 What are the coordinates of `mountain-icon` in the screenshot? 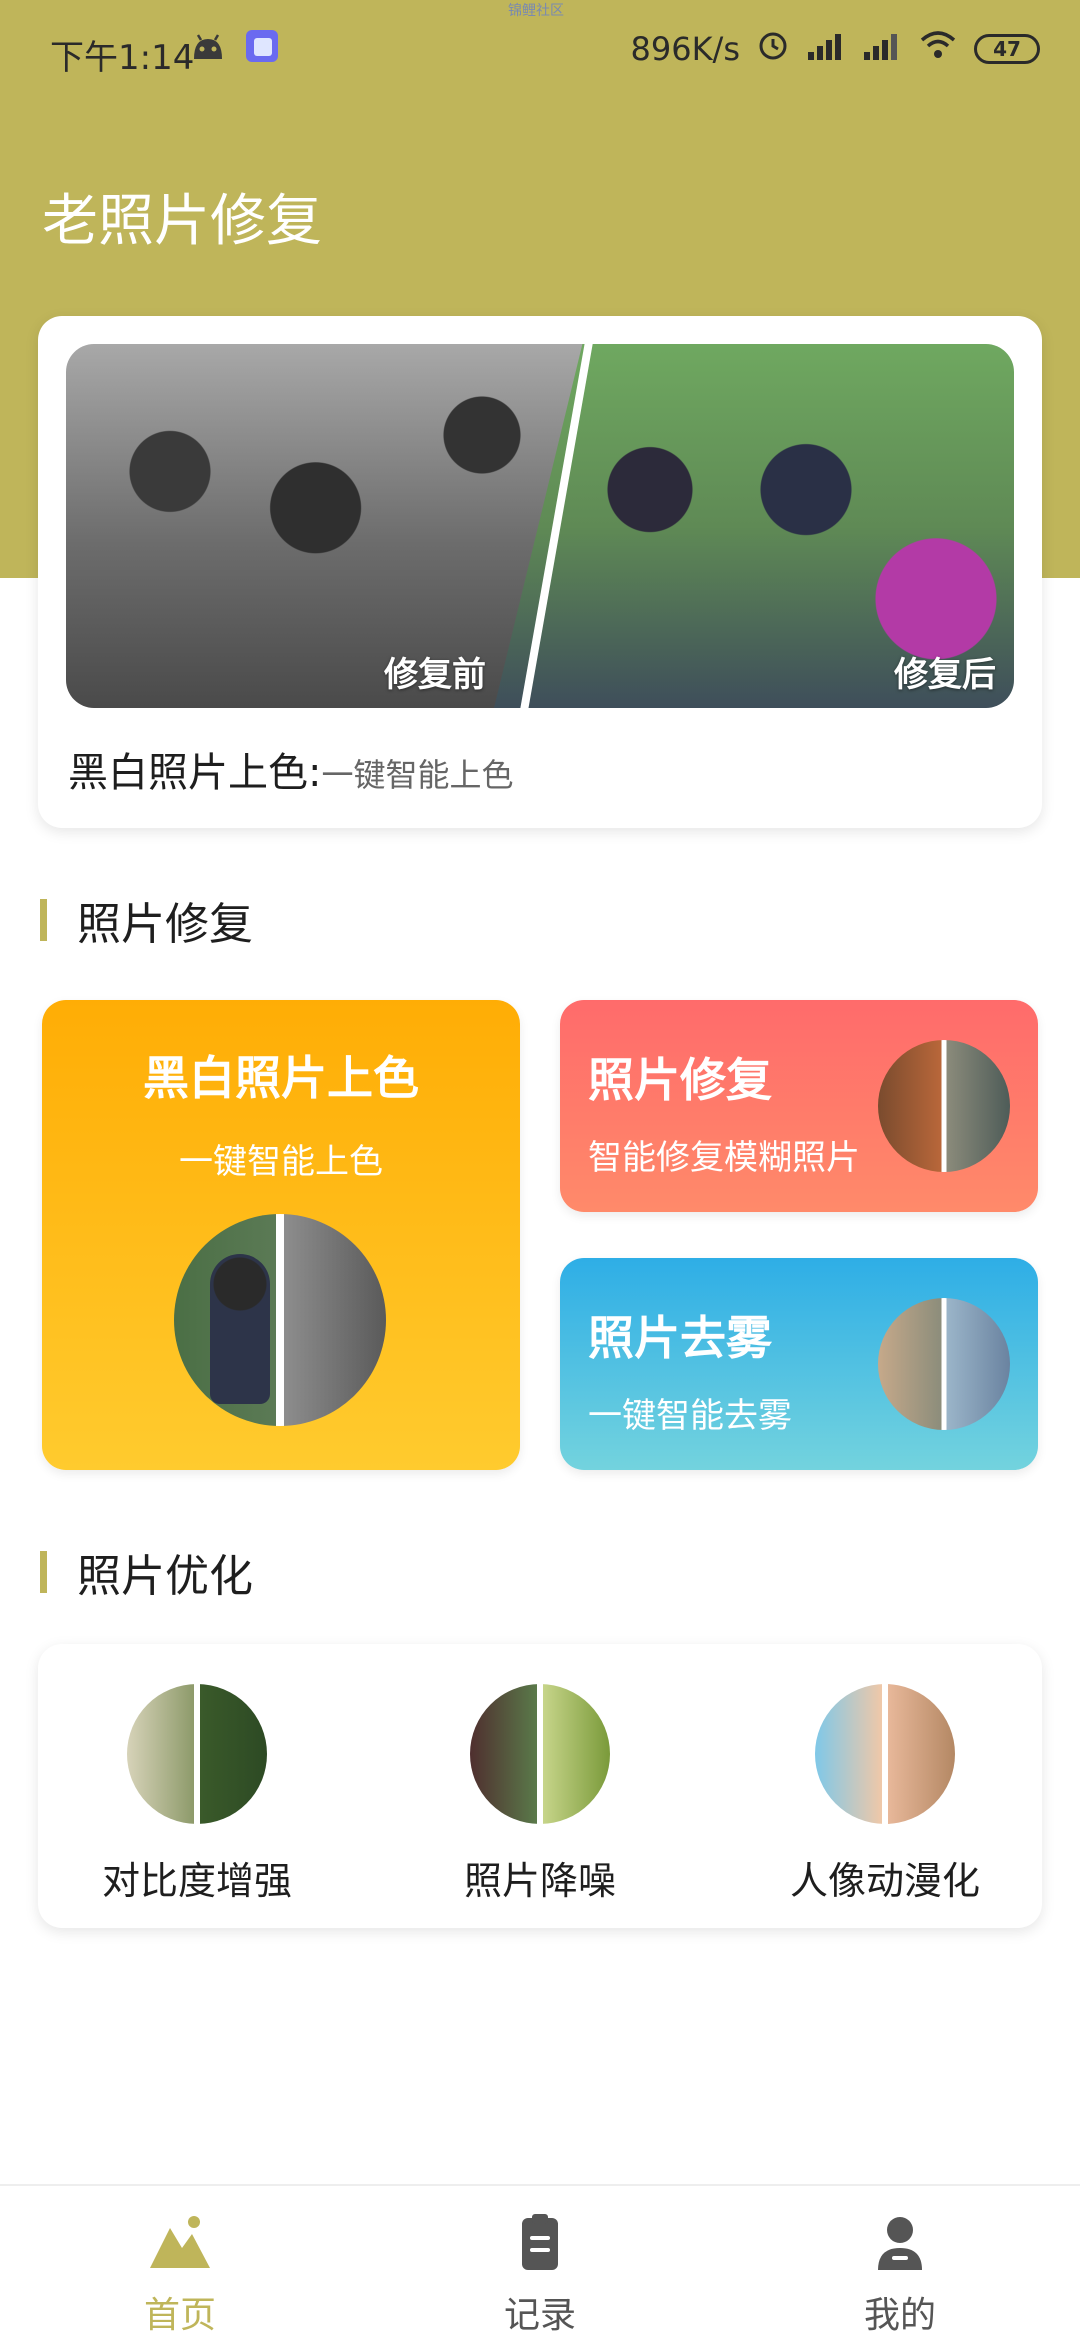 It's located at (180, 2244).